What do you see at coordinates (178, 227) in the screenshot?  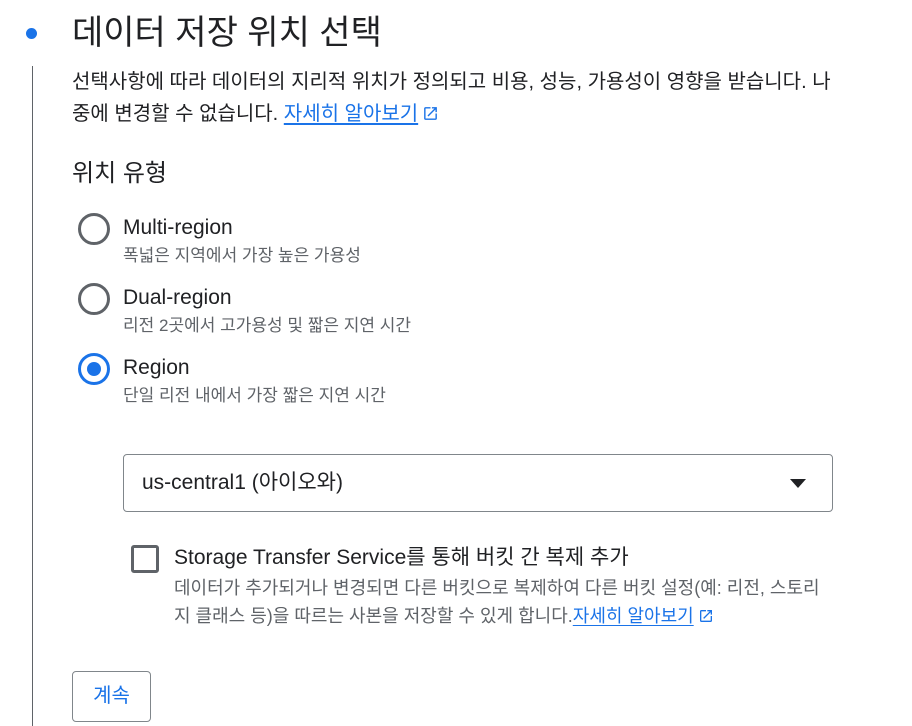 I see `radio-label-multi-region: Multi-region` at bounding box center [178, 227].